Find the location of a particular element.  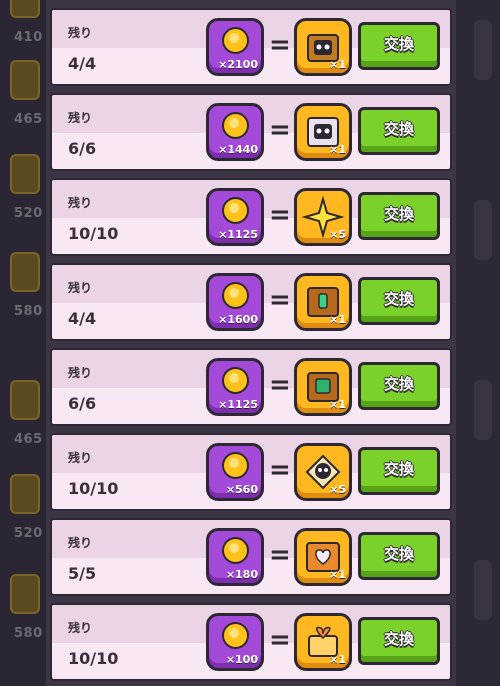

coin-quantity: ×560 is located at coordinates (241, 489).